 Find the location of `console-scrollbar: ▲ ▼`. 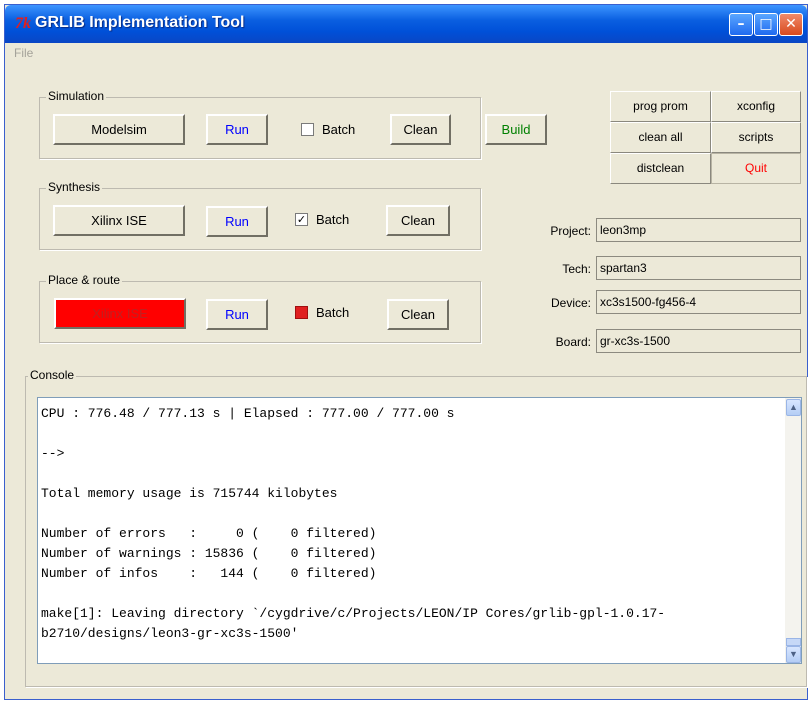

console-scrollbar: ▲ ▼ is located at coordinates (793, 530).